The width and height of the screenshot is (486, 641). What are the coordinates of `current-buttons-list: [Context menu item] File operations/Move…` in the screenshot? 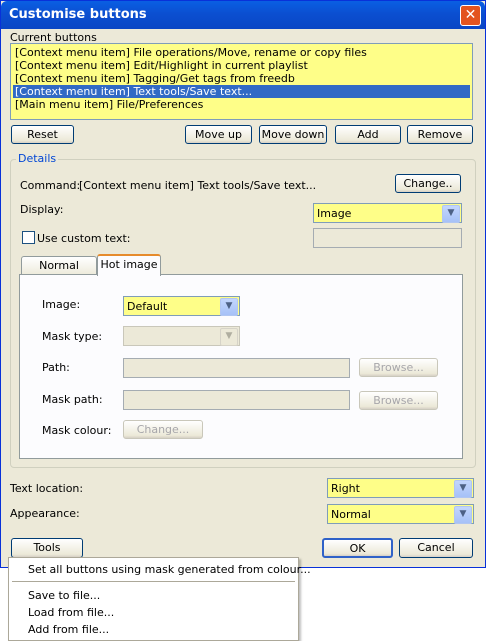 It's located at (241, 81).